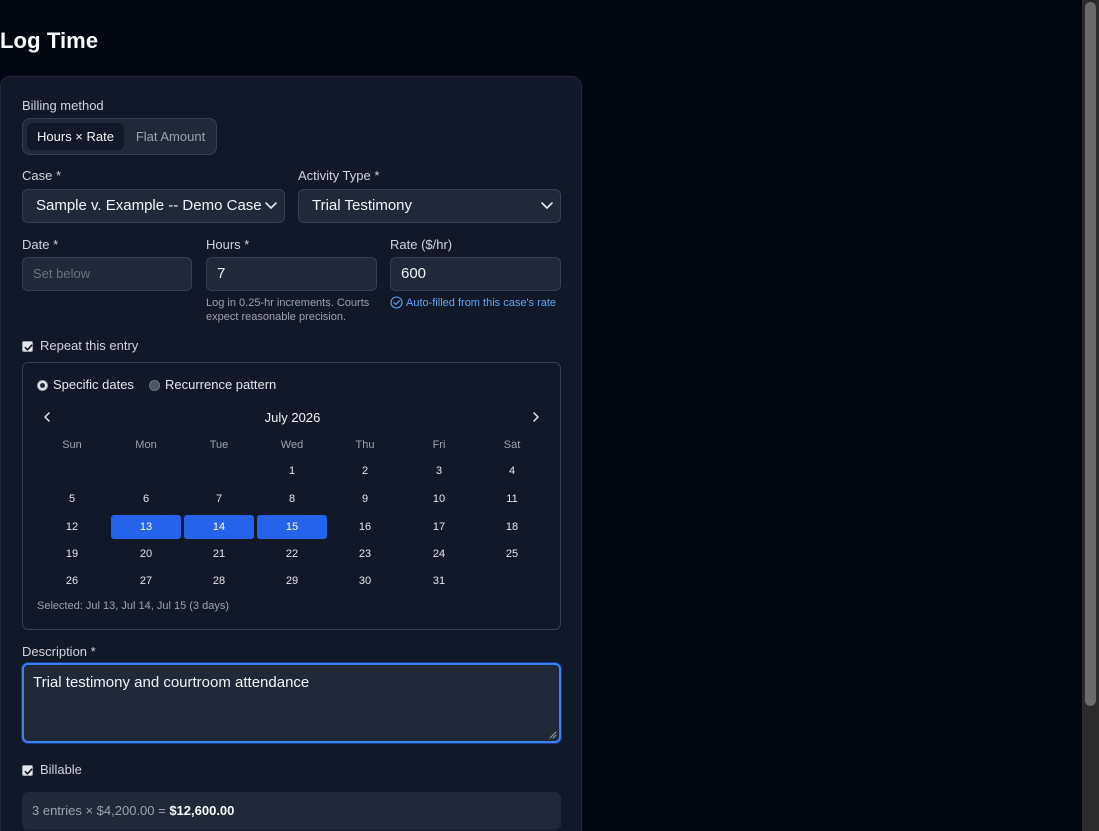 This screenshot has height=831, width=1099. What do you see at coordinates (59, 651) in the screenshot?
I see `description-label: Description *` at bounding box center [59, 651].